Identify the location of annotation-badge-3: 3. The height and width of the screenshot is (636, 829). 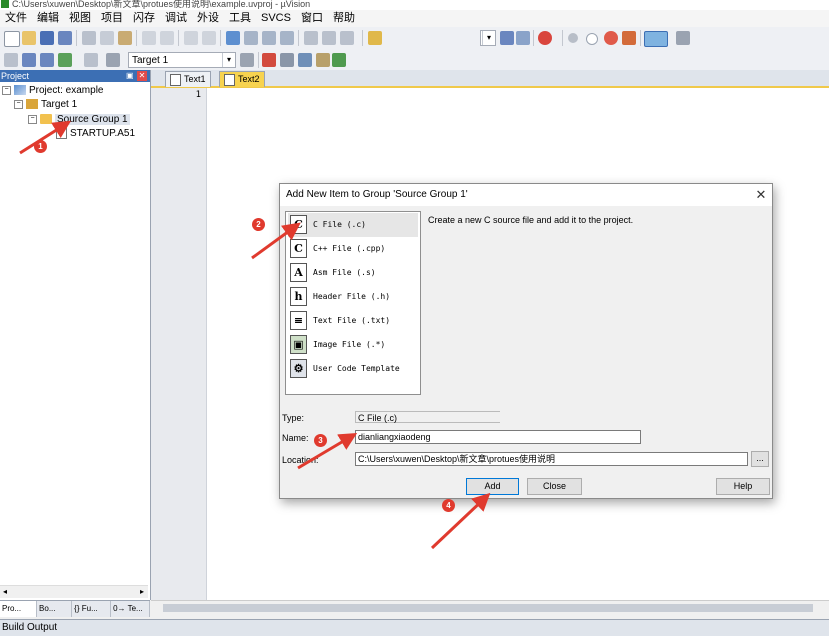
(320, 440).